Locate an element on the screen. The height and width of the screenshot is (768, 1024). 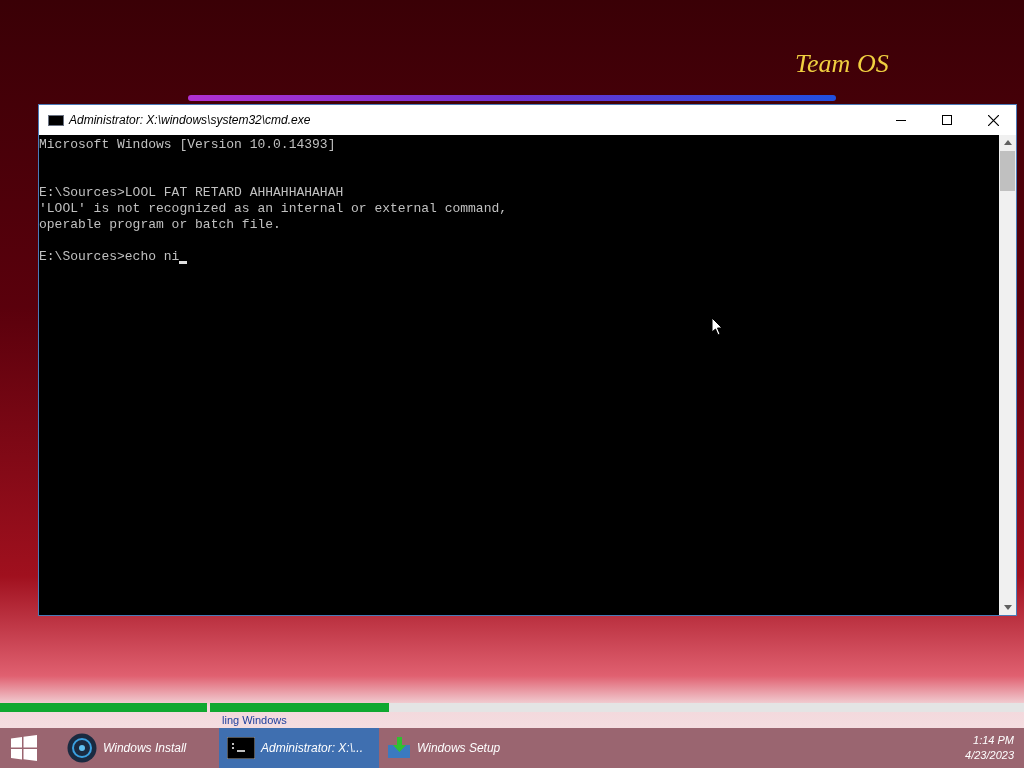
minimize-icon is located at coordinates (901, 120).